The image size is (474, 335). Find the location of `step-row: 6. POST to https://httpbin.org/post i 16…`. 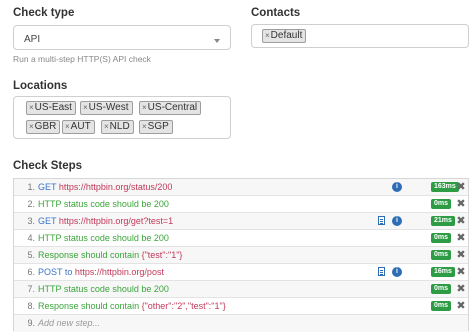

step-row: 6. POST to https://httpbin.org/post i 16… is located at coordinates (241, 272).